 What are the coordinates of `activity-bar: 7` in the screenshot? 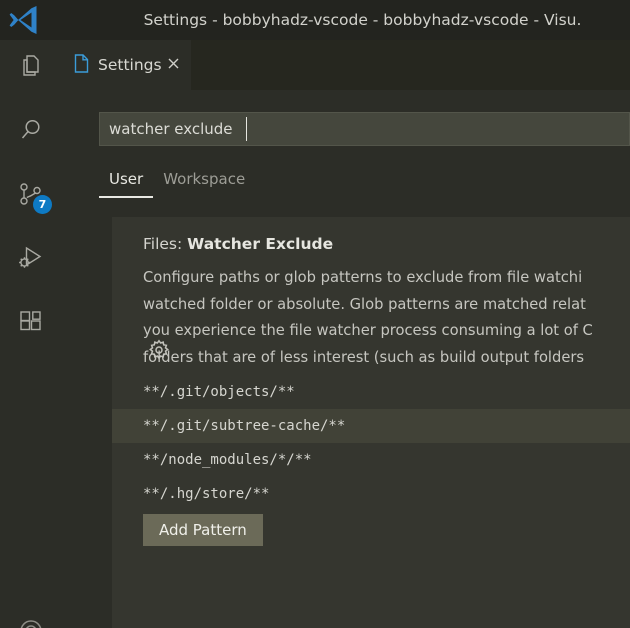 It's located at (31, 334).